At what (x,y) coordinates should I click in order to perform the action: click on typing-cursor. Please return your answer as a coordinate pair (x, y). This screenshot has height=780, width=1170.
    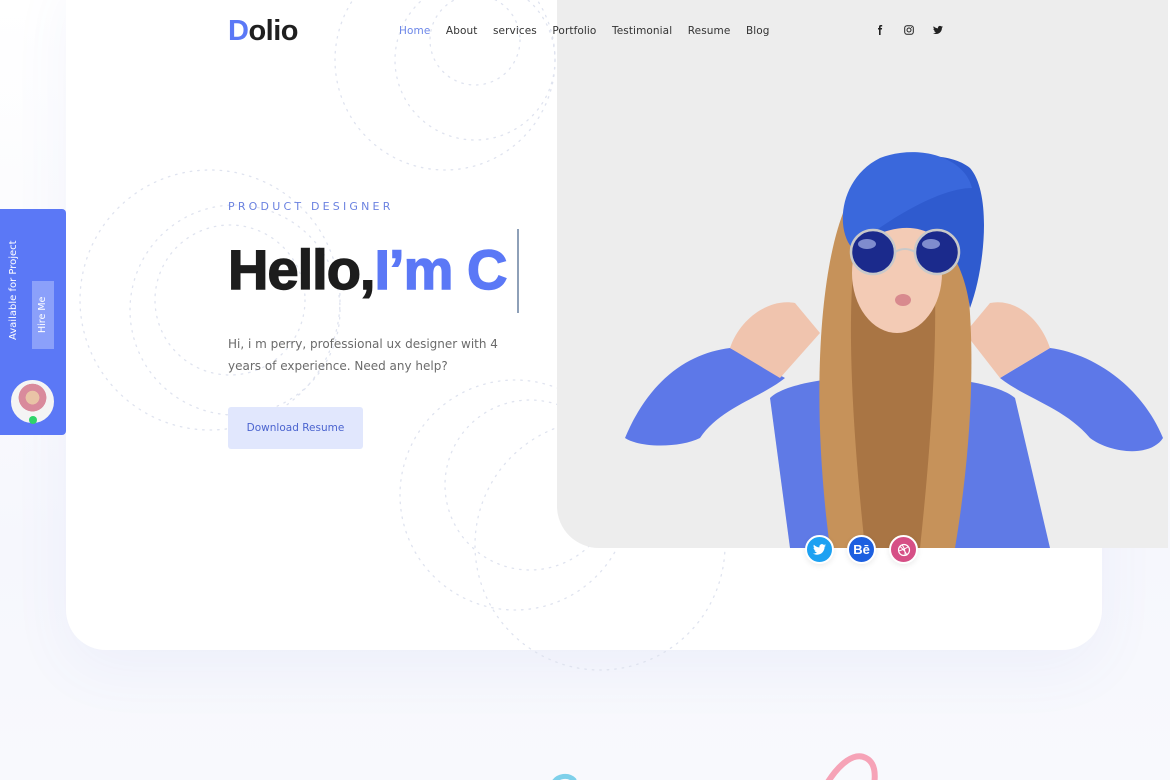
    Looking at the image, I should click on (518, 271).